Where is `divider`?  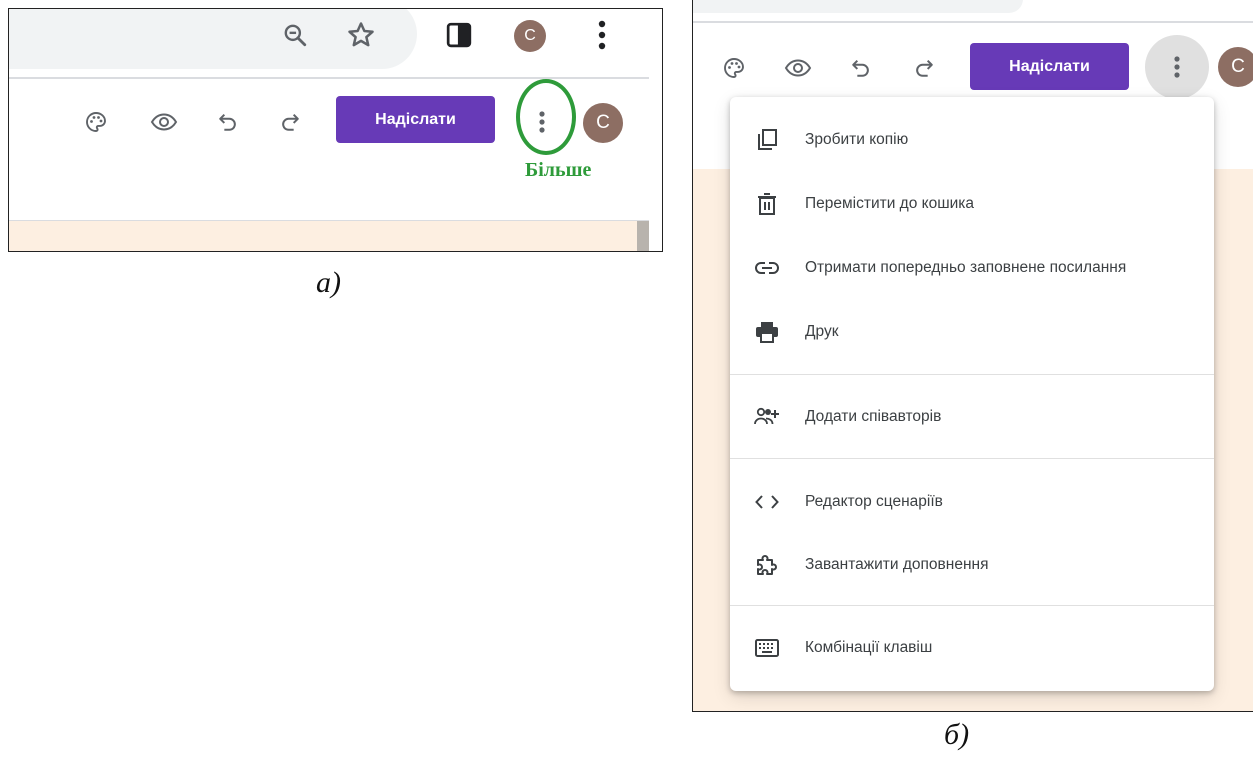 divider is located at coordinates (973, 22).